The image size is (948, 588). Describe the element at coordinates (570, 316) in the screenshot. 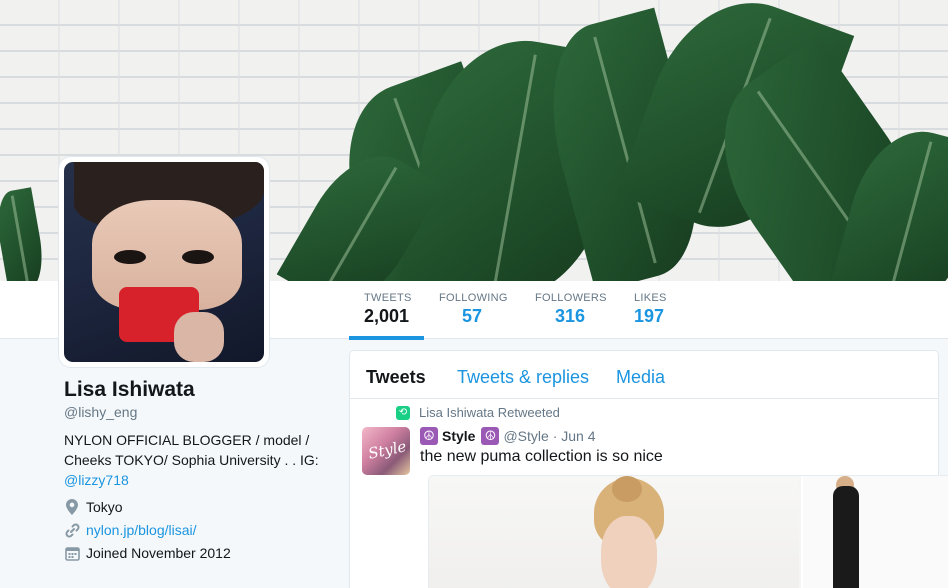

I see `stat-value: 316` at that location.